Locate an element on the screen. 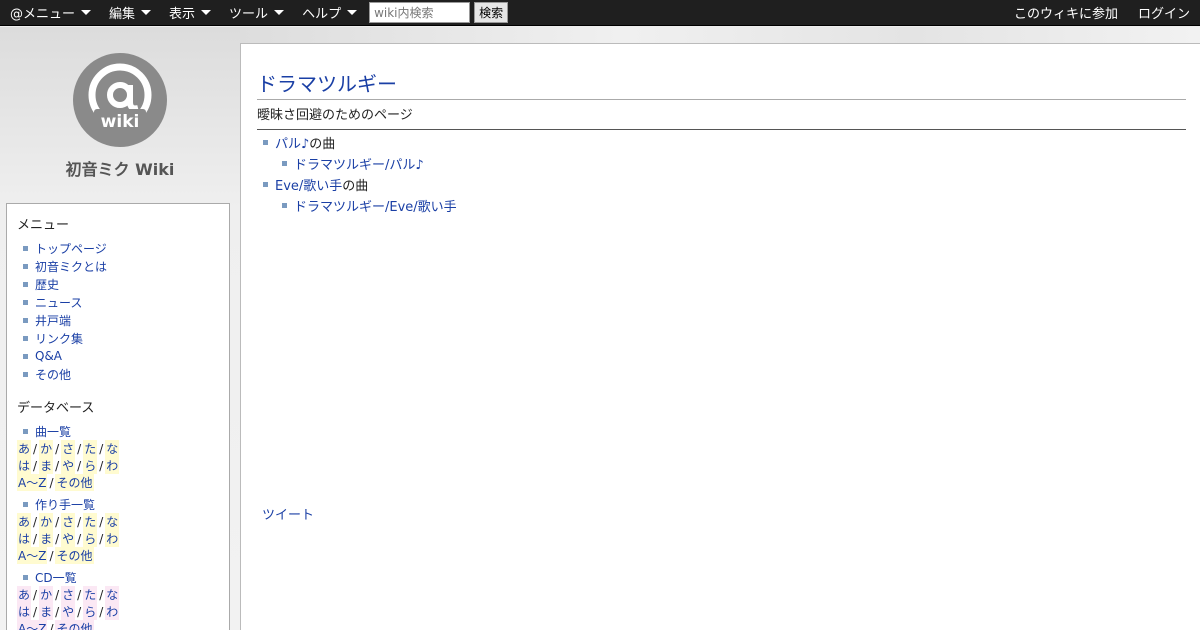  at-wiki-logo-icon: wiki is located at coordinates (120, 100).